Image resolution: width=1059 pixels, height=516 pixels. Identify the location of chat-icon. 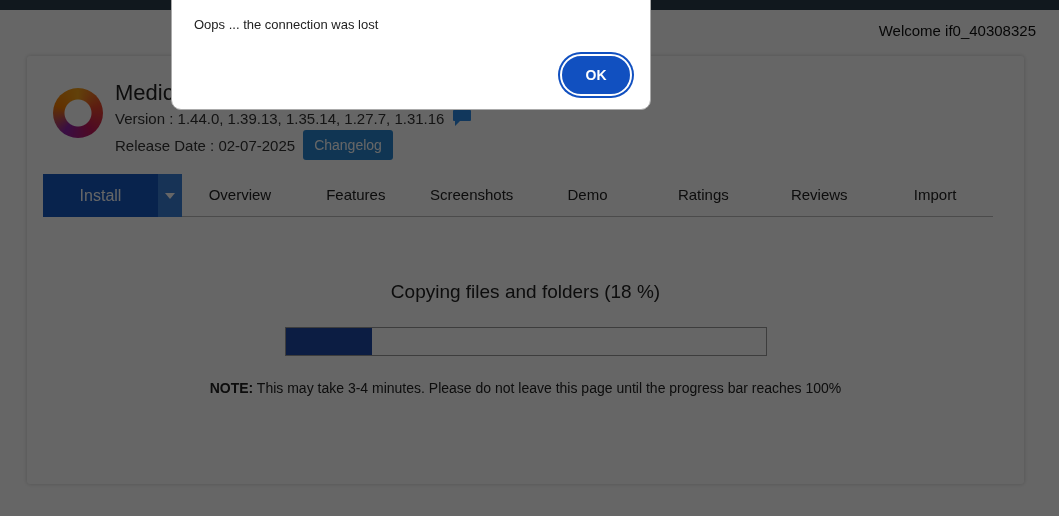
(462, 118).